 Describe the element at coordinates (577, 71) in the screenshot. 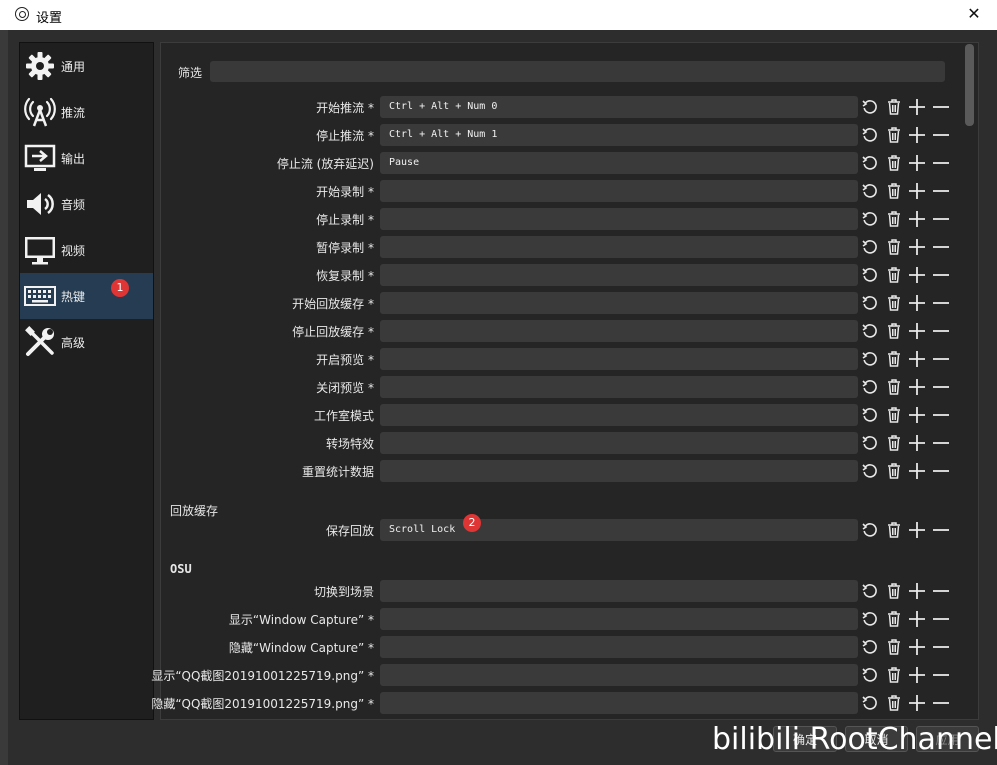

I see `filter-input` at that location.